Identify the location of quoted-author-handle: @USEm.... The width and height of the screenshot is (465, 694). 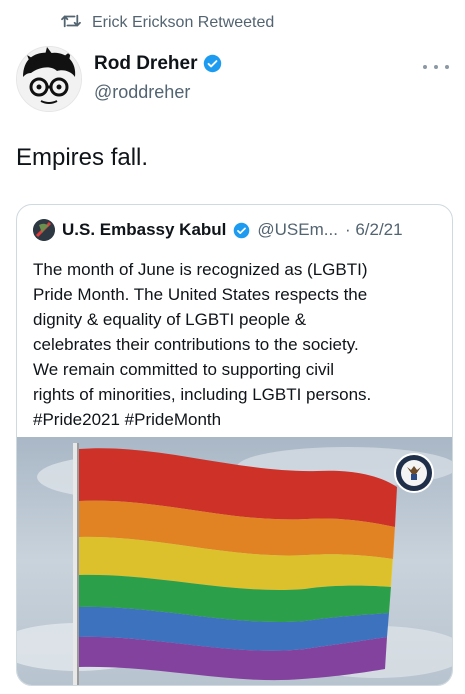
(297, 230).